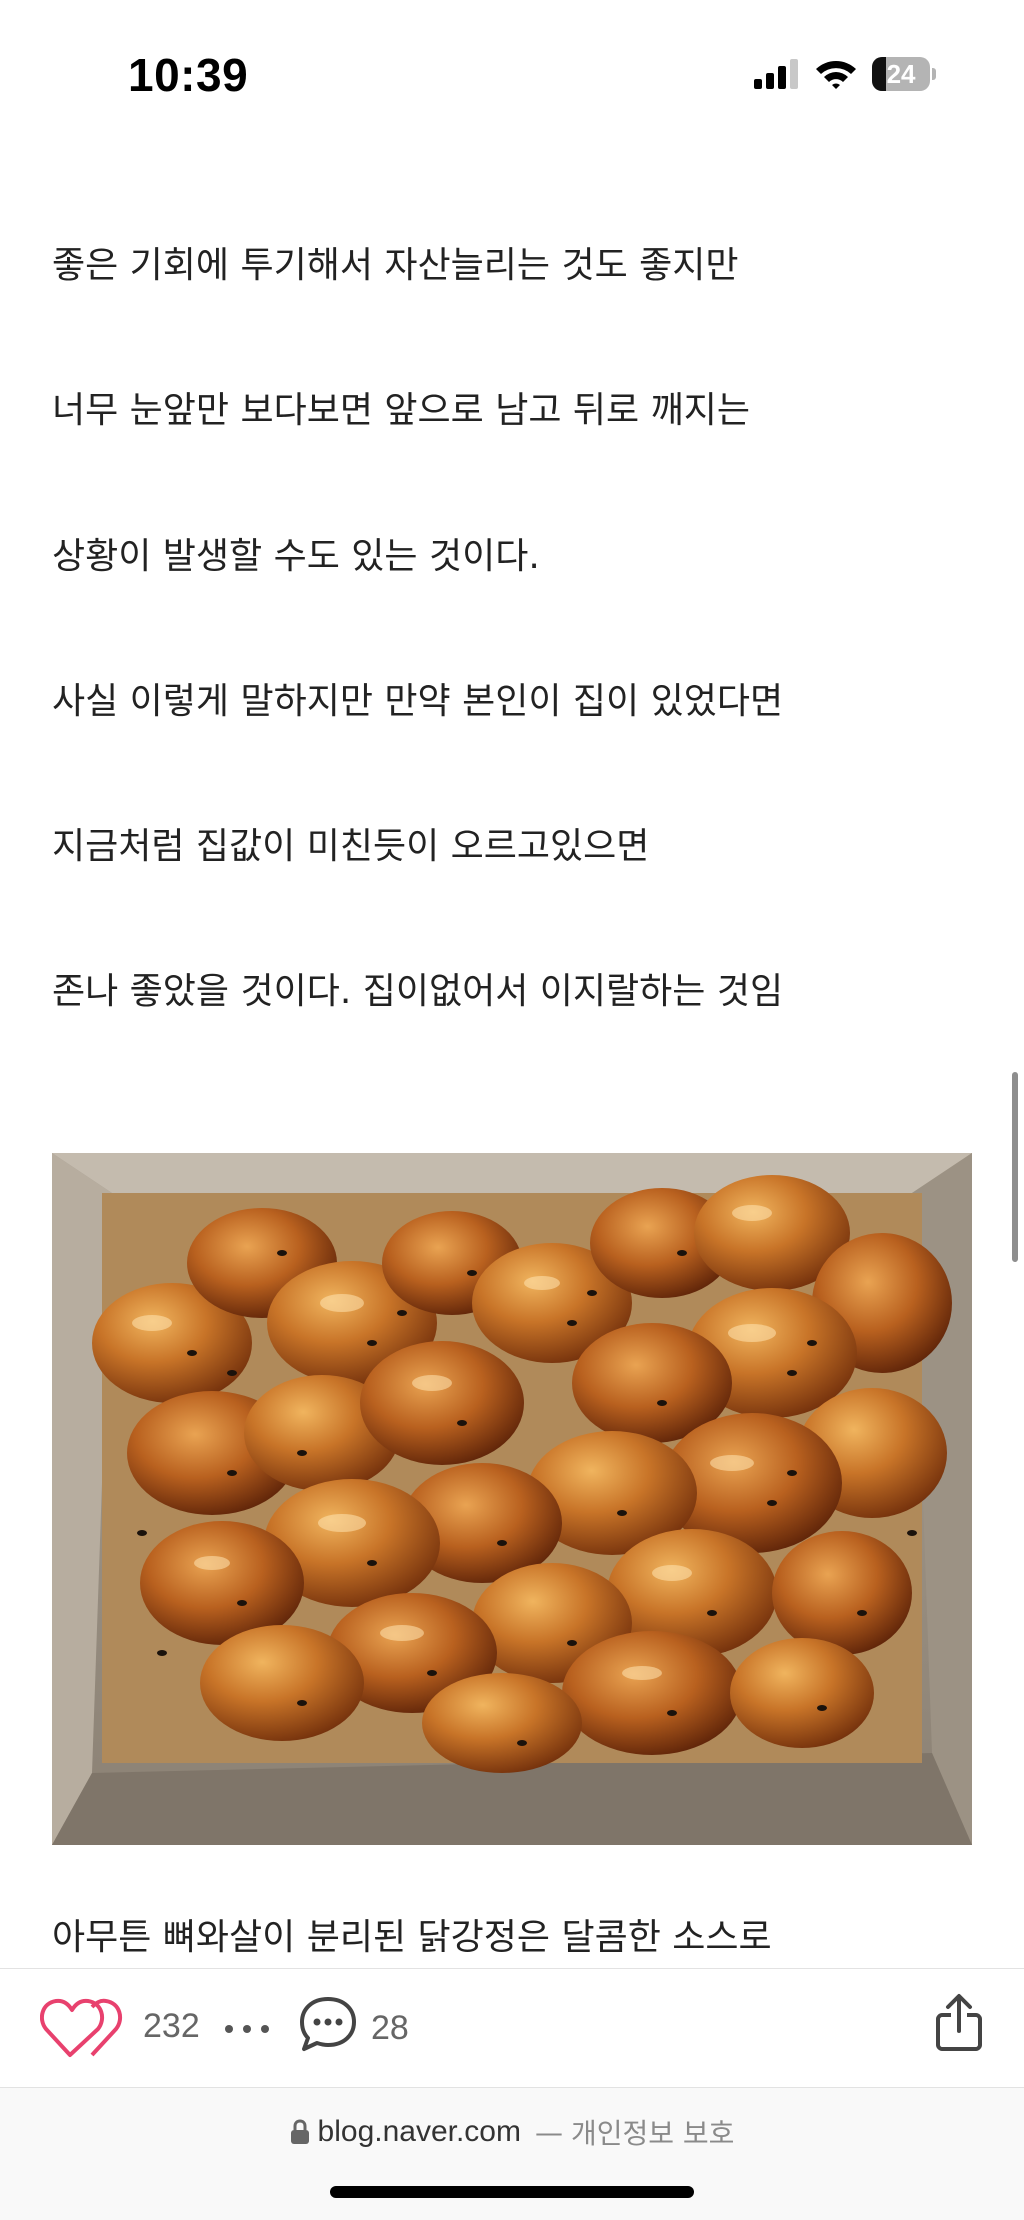  Describe the element at coordinates (901, 73) in the screenshot. I see `battery-level: 24` at that location.